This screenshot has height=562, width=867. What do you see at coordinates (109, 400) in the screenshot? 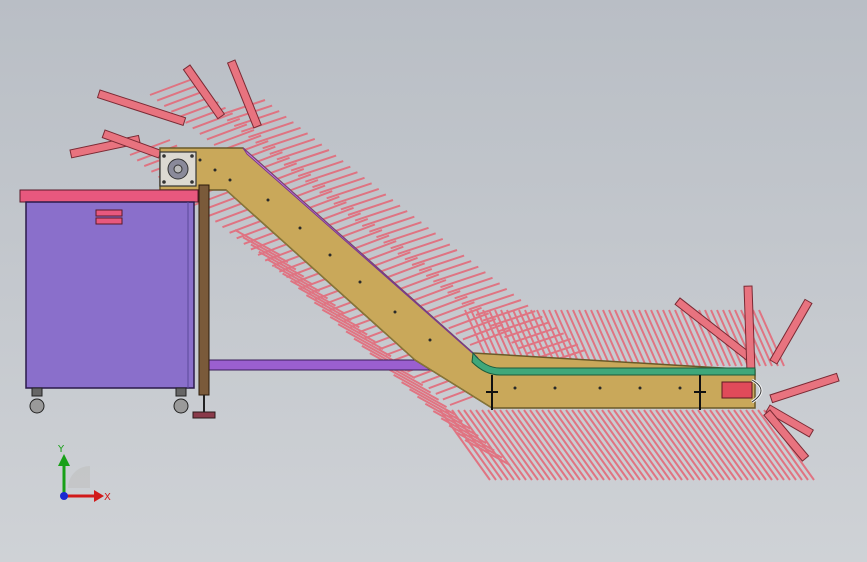
I see `bin-casters` at bounding box center [109, 400].